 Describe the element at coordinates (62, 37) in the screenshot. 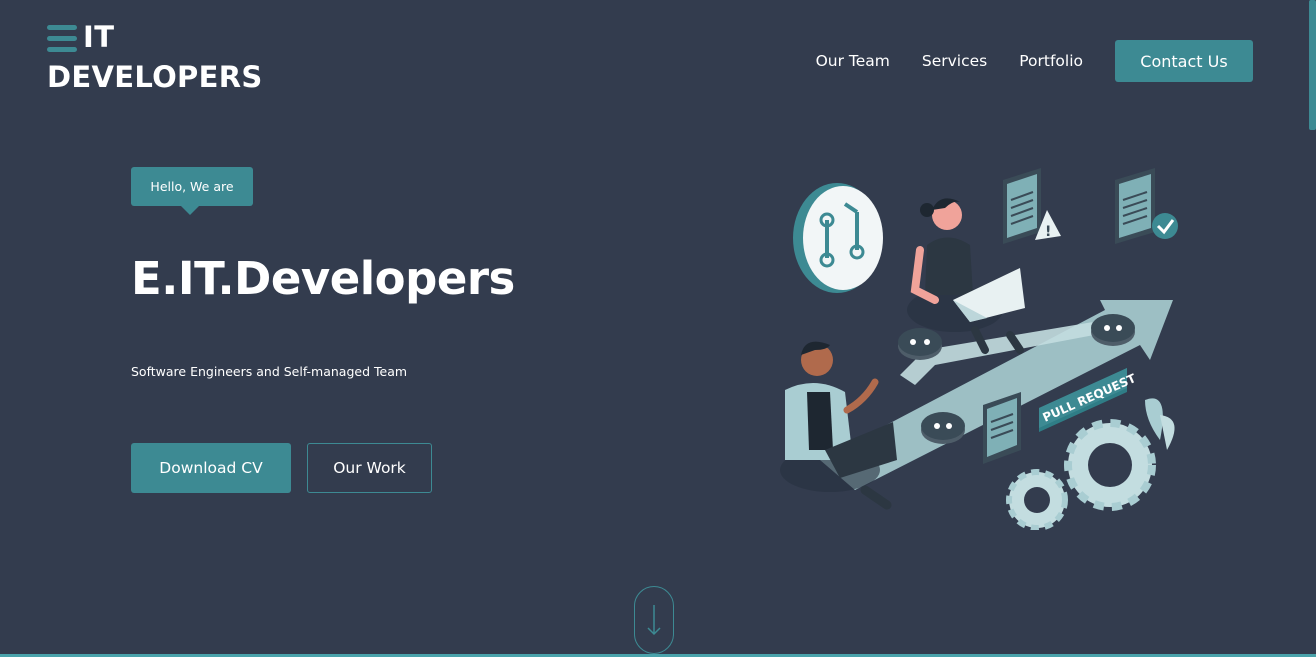

I see `hamburger-icon` at that location.